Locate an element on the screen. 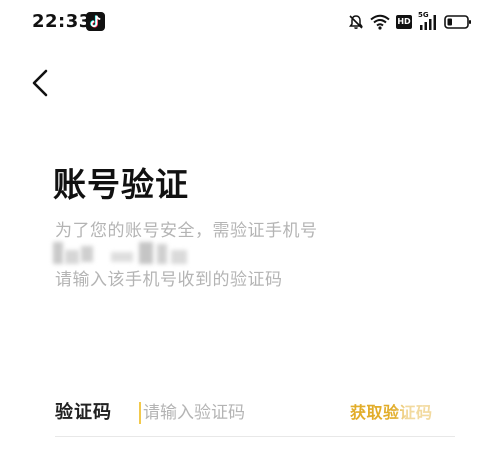  masked-phone-number is located at coordinates (123, 255).